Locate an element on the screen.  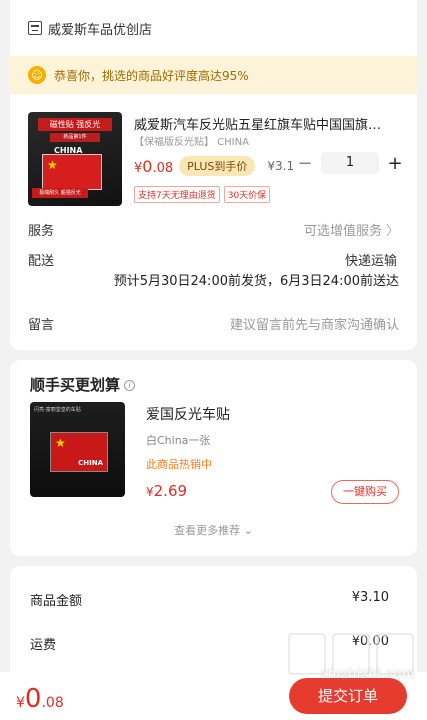
product-thumbnail: 磁性贴 强反光 新品第1件 ★ CHINA 极端耐久 超强反光 is located at coordinates (75, 159).